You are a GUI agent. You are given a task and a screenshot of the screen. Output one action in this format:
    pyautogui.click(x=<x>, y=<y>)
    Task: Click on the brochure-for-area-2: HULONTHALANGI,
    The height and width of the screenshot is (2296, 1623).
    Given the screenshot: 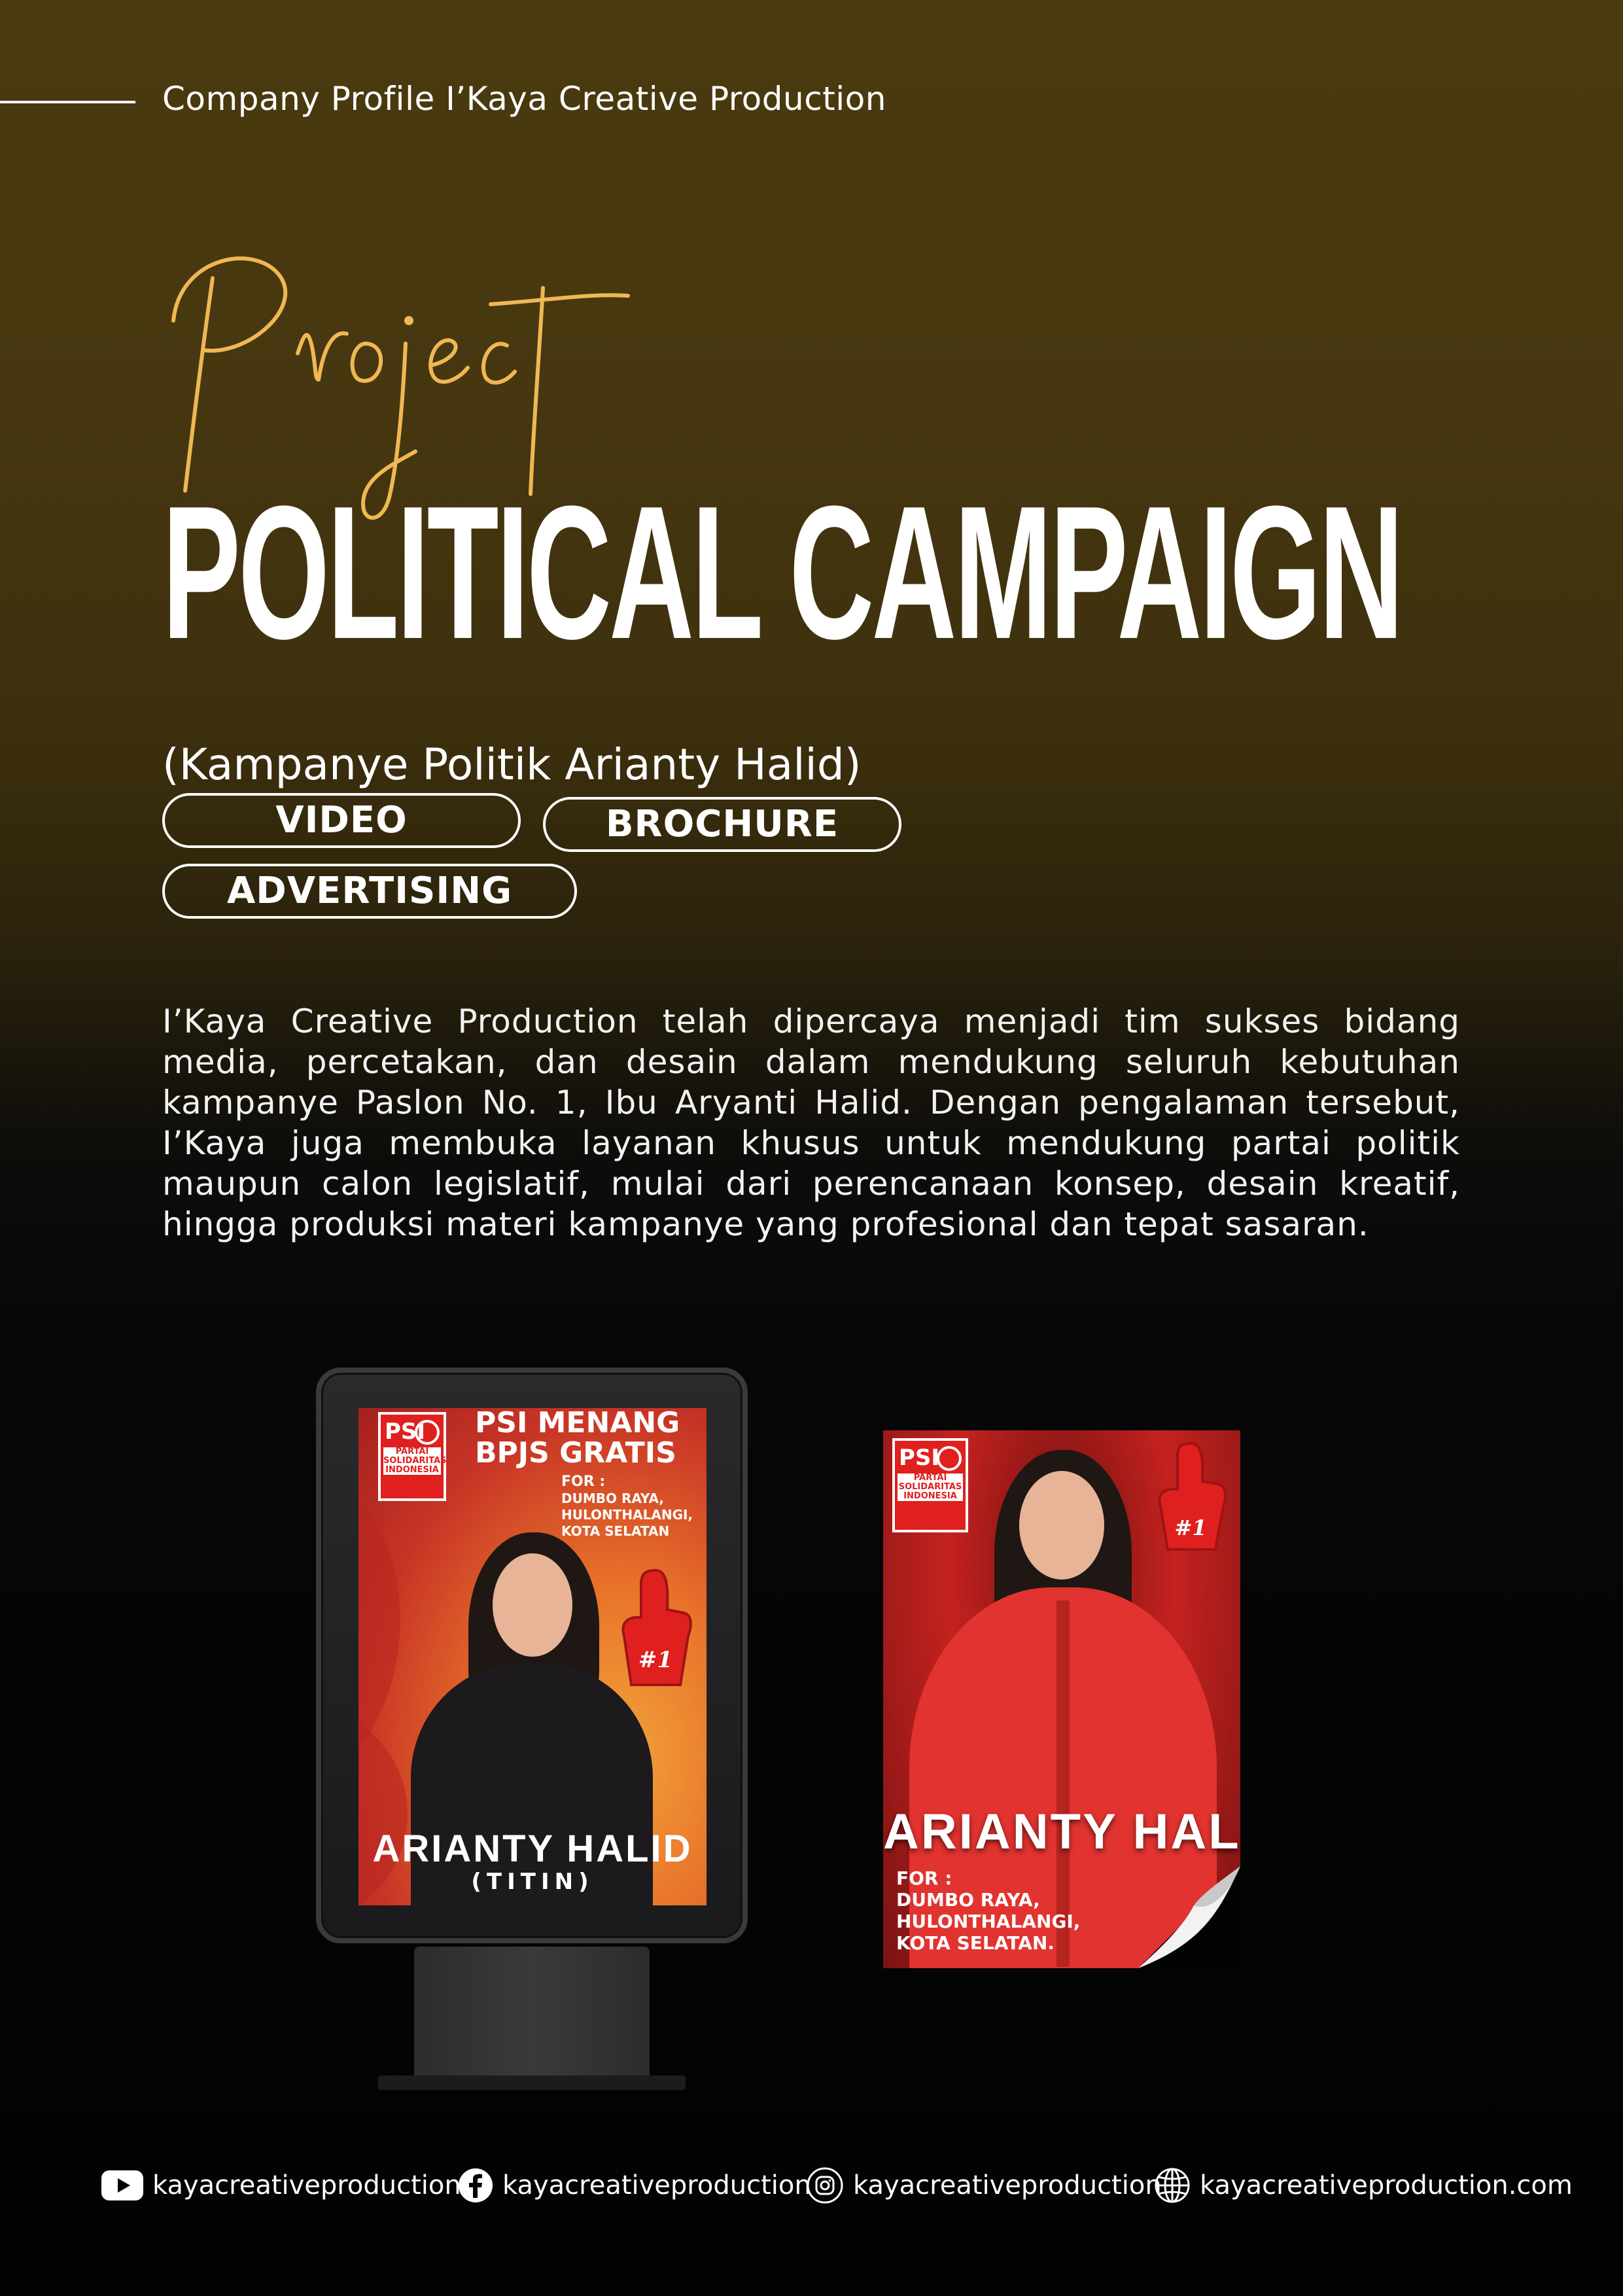 What is the action you would take?
    pyautogui.click(x=989, y=1921)
    